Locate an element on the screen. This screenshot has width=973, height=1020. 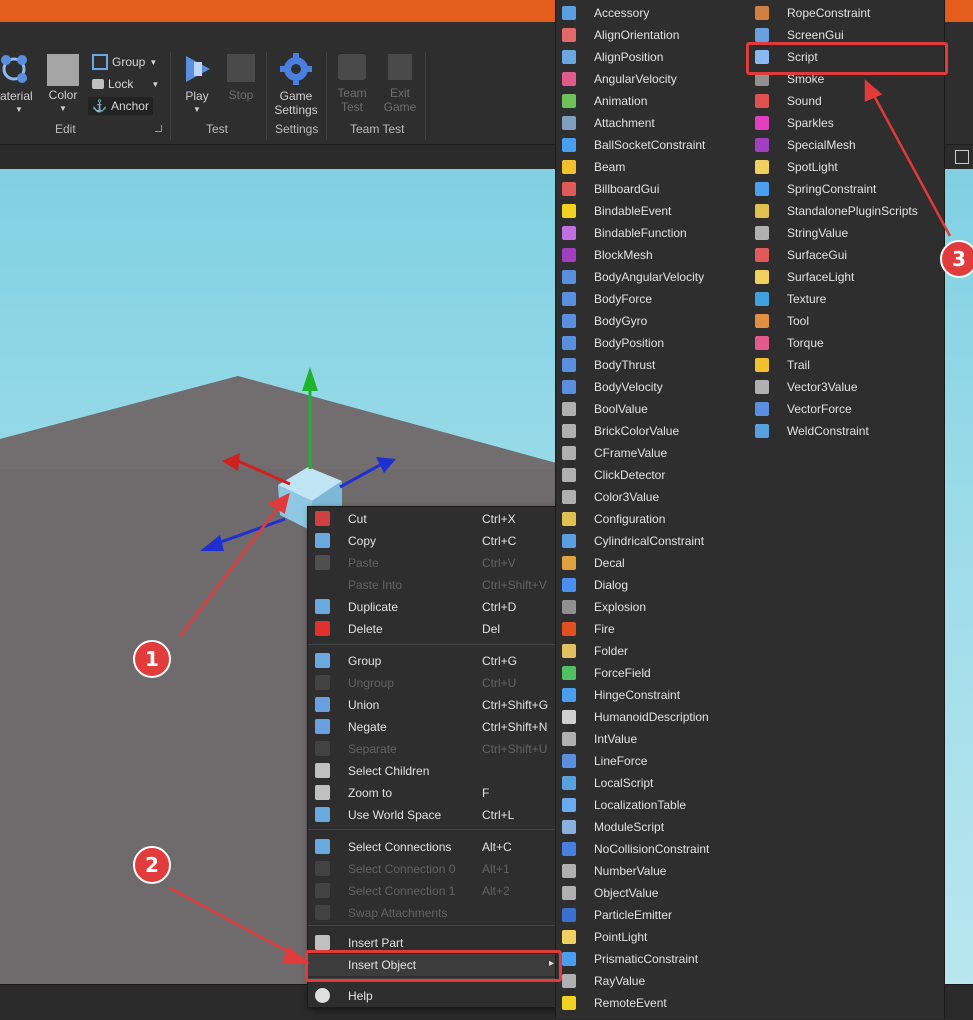
insert-item: LocalScript is located at coordinates (651, 783).